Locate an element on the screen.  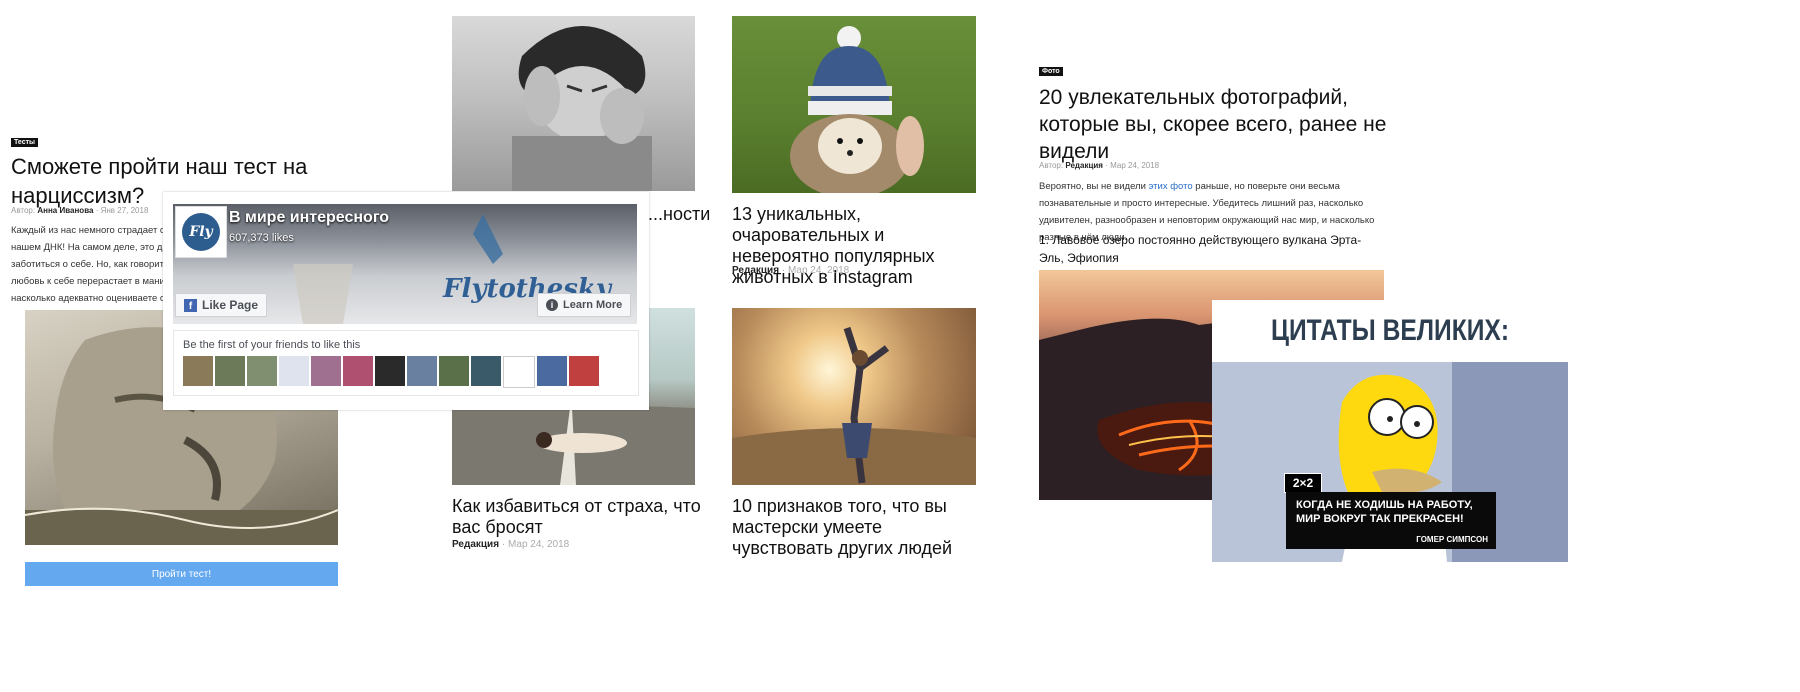
card-title: ...ности is located at coordinates (679, 214).